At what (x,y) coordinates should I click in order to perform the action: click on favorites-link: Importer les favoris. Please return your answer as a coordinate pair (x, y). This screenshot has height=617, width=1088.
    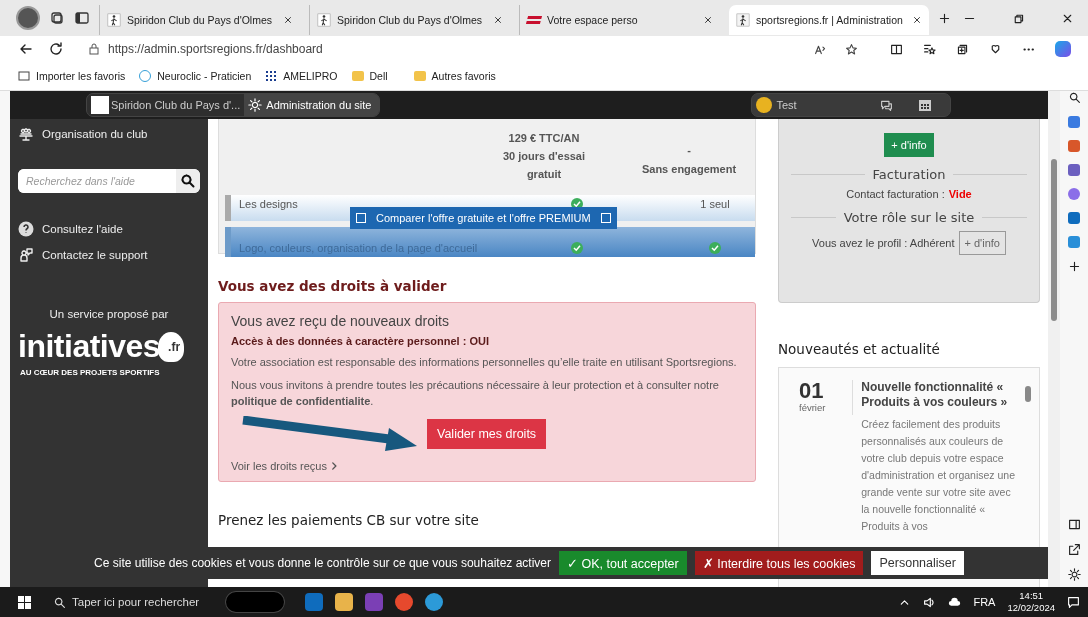
    Looking at the image, I should click on (72, 76).